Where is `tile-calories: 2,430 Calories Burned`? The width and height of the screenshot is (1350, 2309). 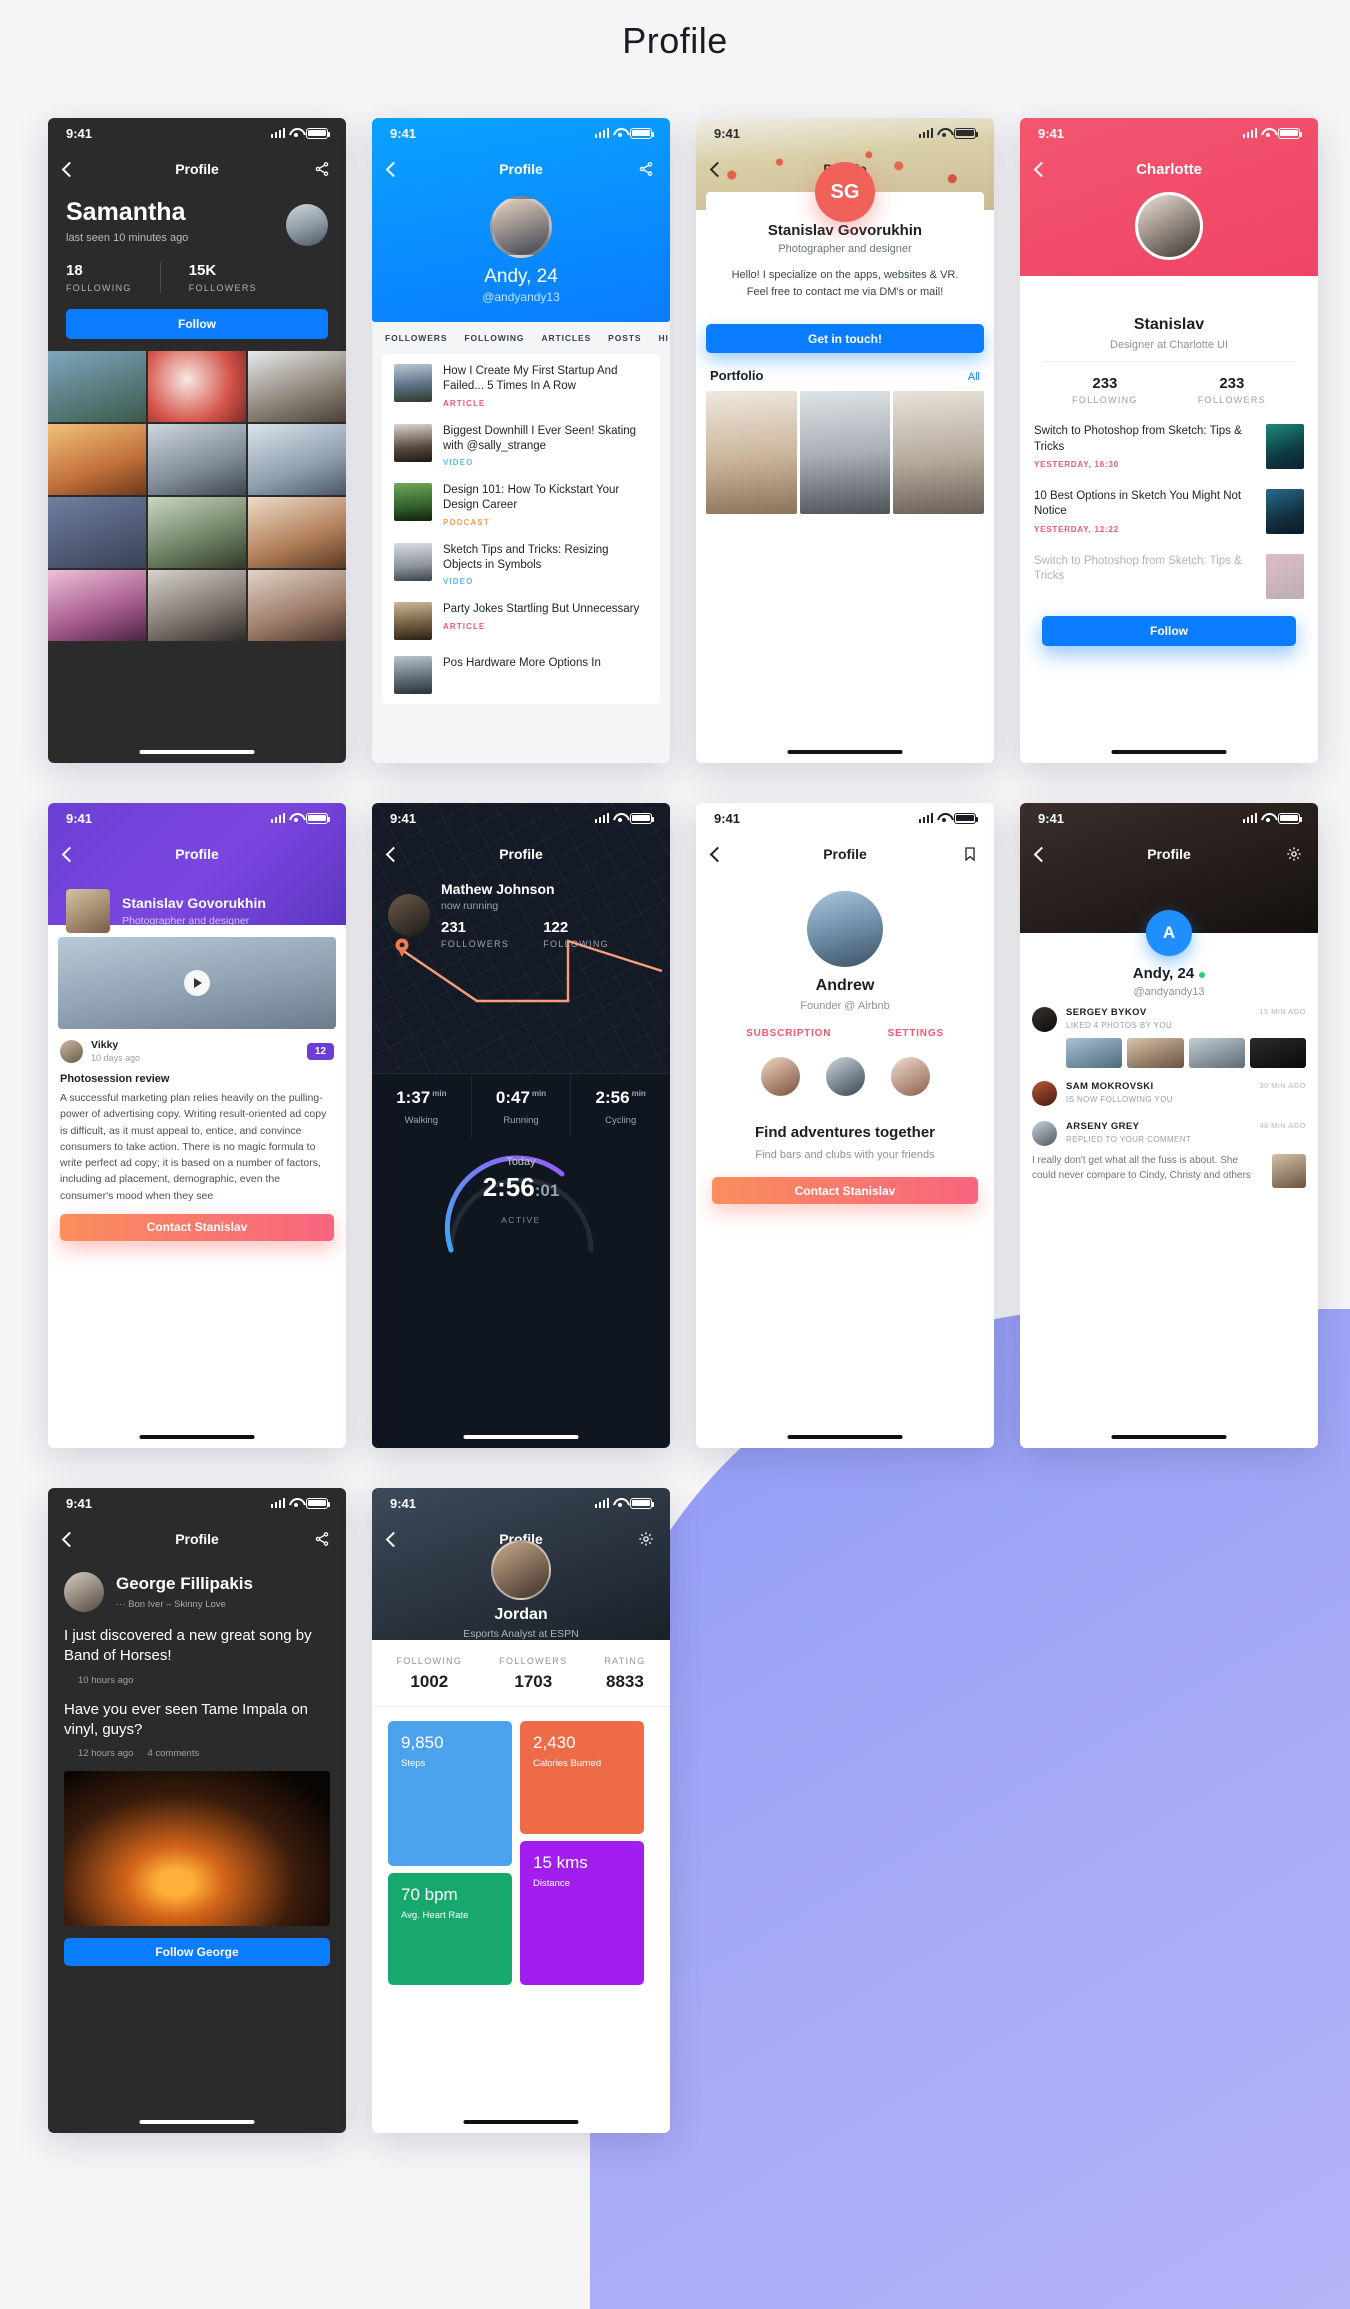 tile-calories: 2,430 Calories Burned is located at coordinates (582, 1777).